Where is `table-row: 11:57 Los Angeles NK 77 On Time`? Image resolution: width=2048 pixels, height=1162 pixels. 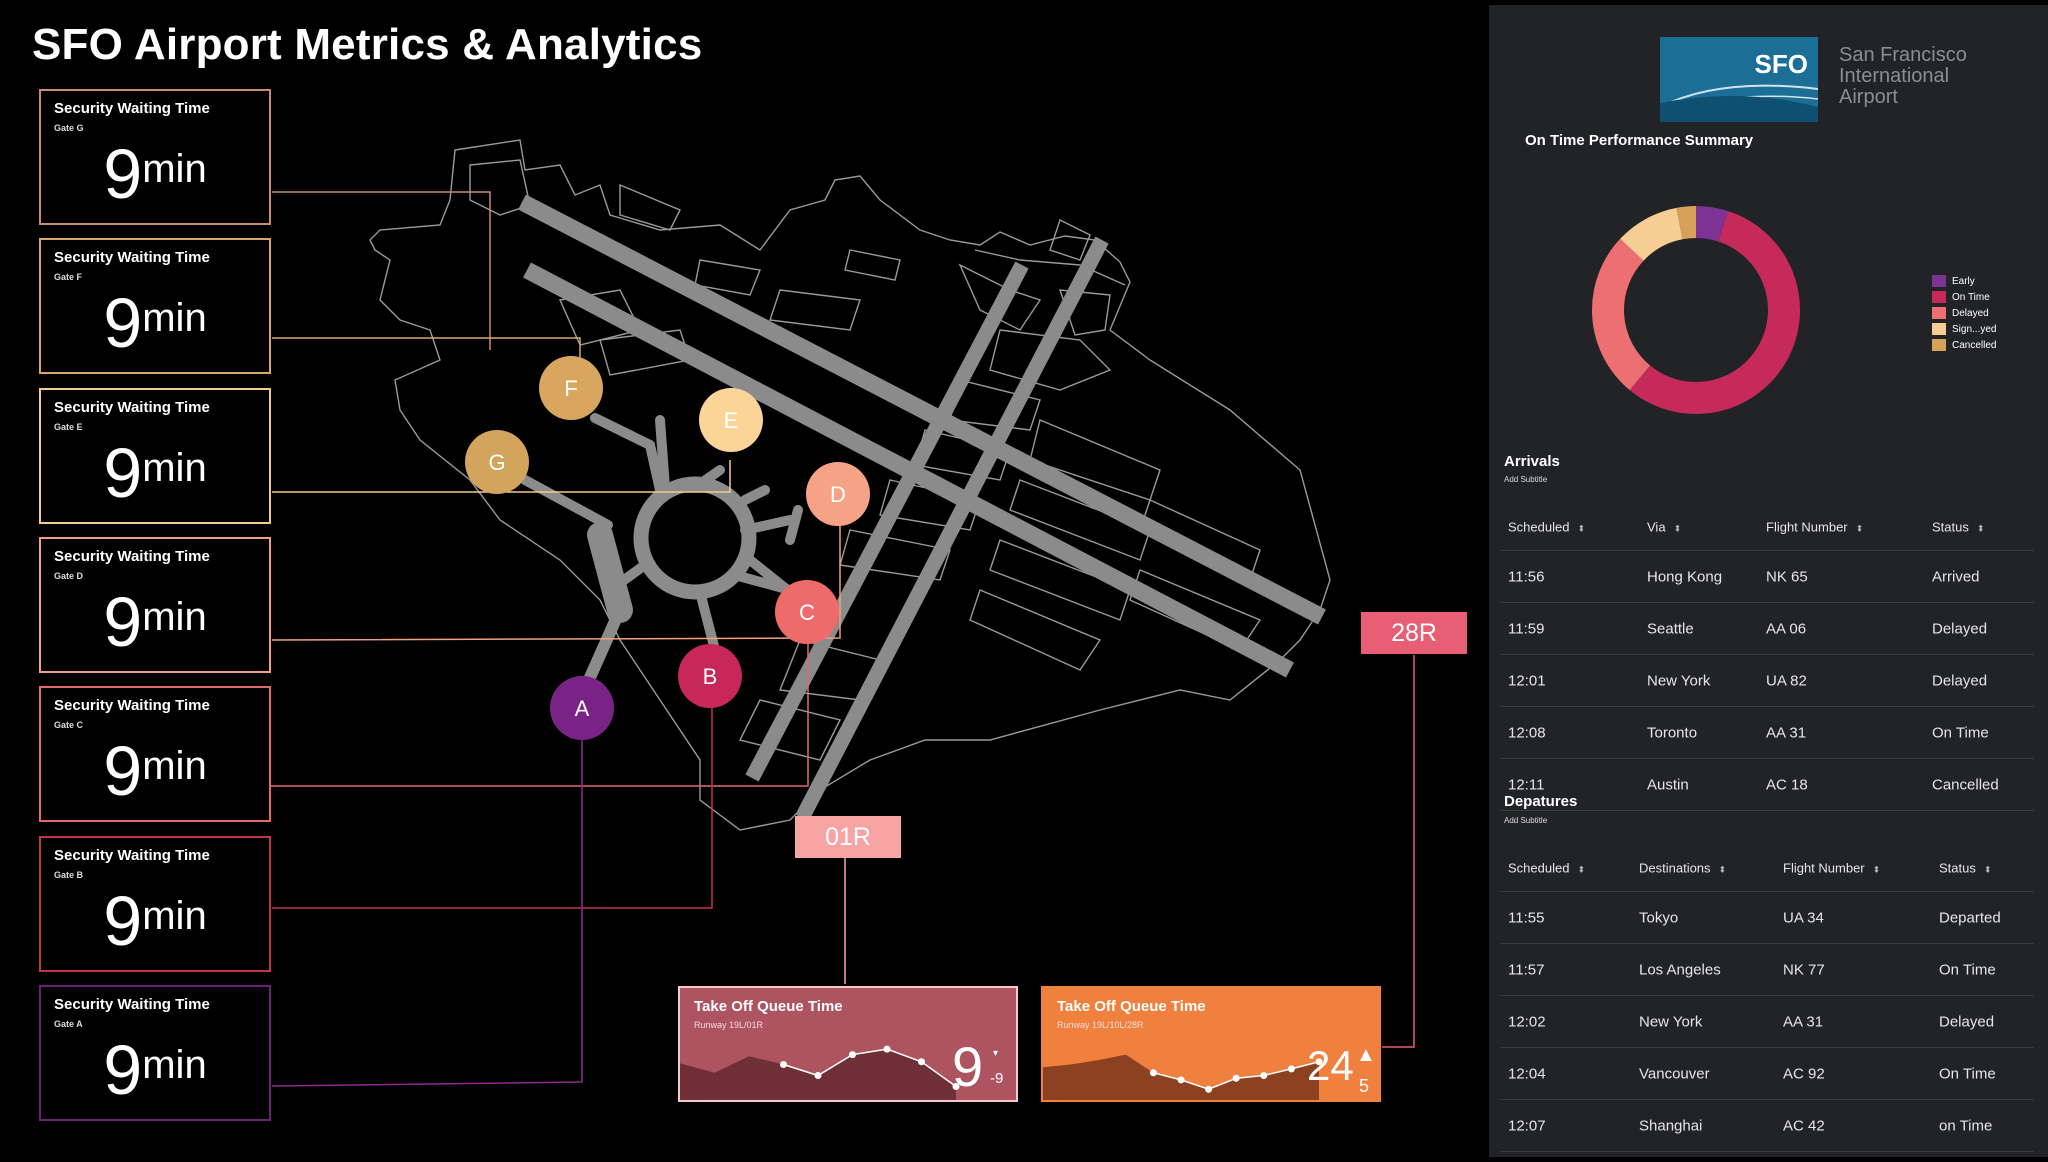
table-row: 11:57 Los Angeles NK 77 On Time is located at coordinates (1767, 970).